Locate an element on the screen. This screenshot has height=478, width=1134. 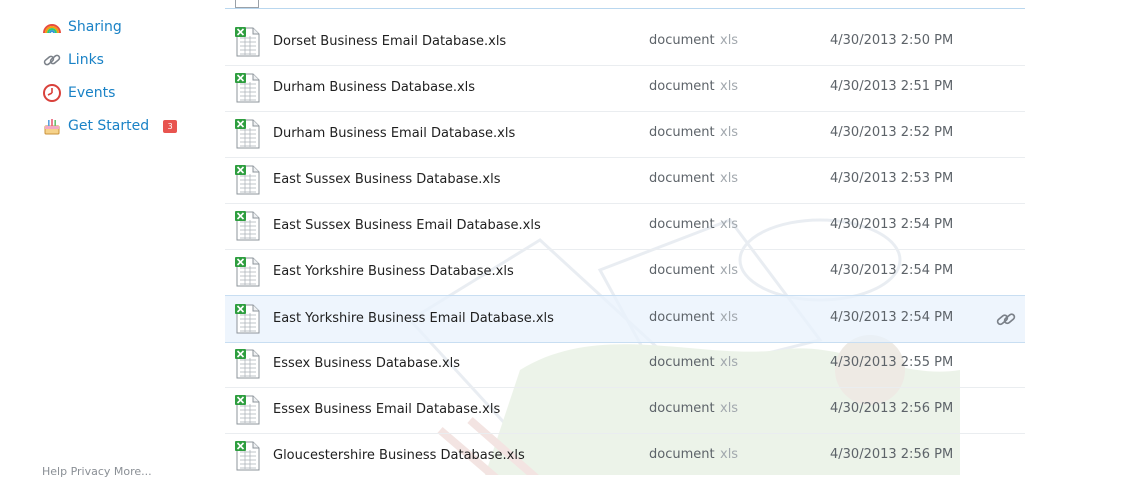
file-row-partial is located at coordinates (625, 4).